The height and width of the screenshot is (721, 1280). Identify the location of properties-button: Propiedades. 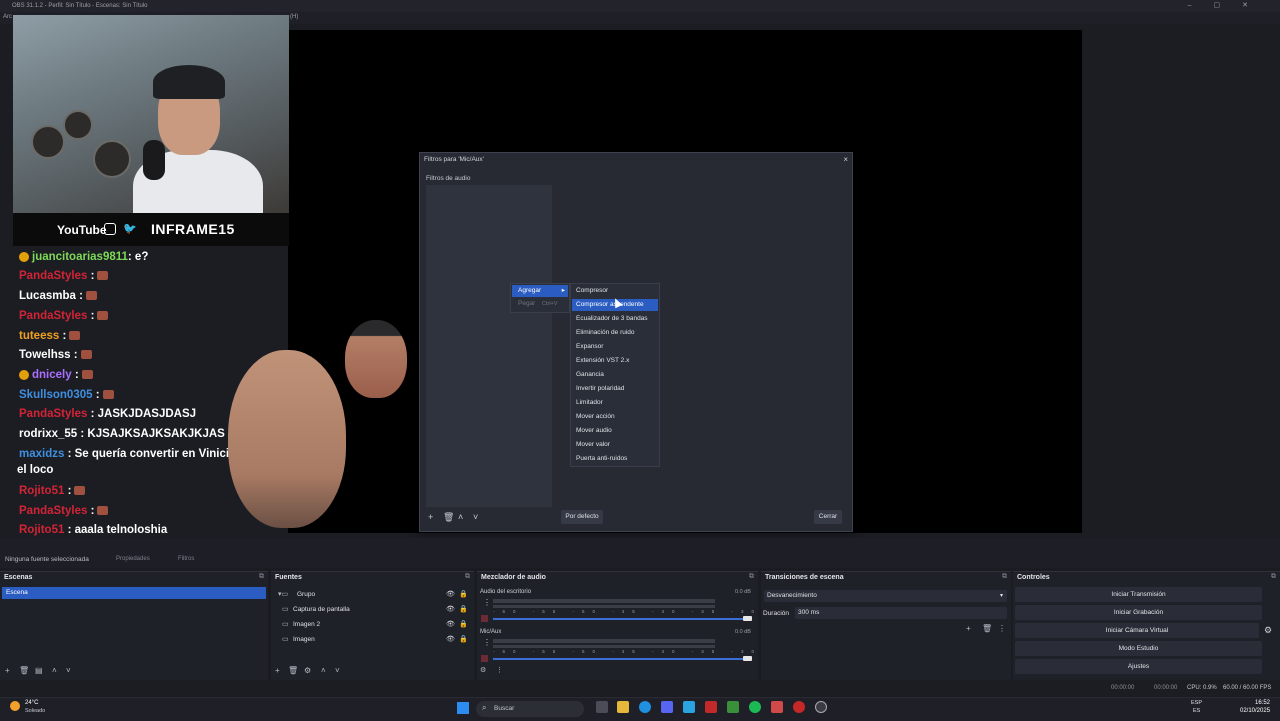
(133, 559).